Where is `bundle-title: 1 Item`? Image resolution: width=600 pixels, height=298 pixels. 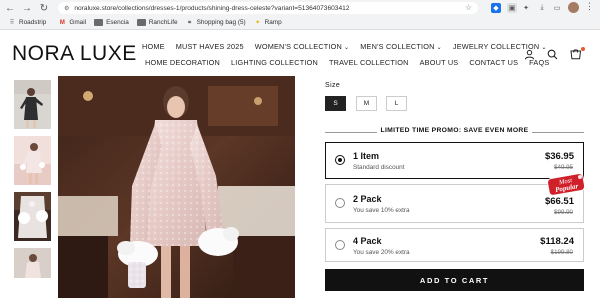
bundle-title: 1 Item is located at coordinates (366, 156).